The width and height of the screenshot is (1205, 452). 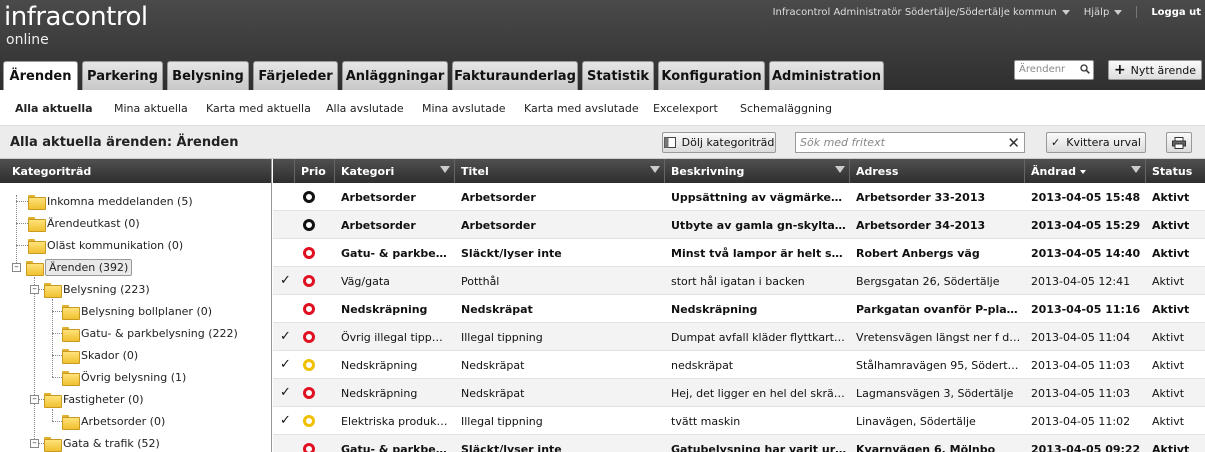 I want to click on column-header-prio: Prio, so click(x=315, y=171).